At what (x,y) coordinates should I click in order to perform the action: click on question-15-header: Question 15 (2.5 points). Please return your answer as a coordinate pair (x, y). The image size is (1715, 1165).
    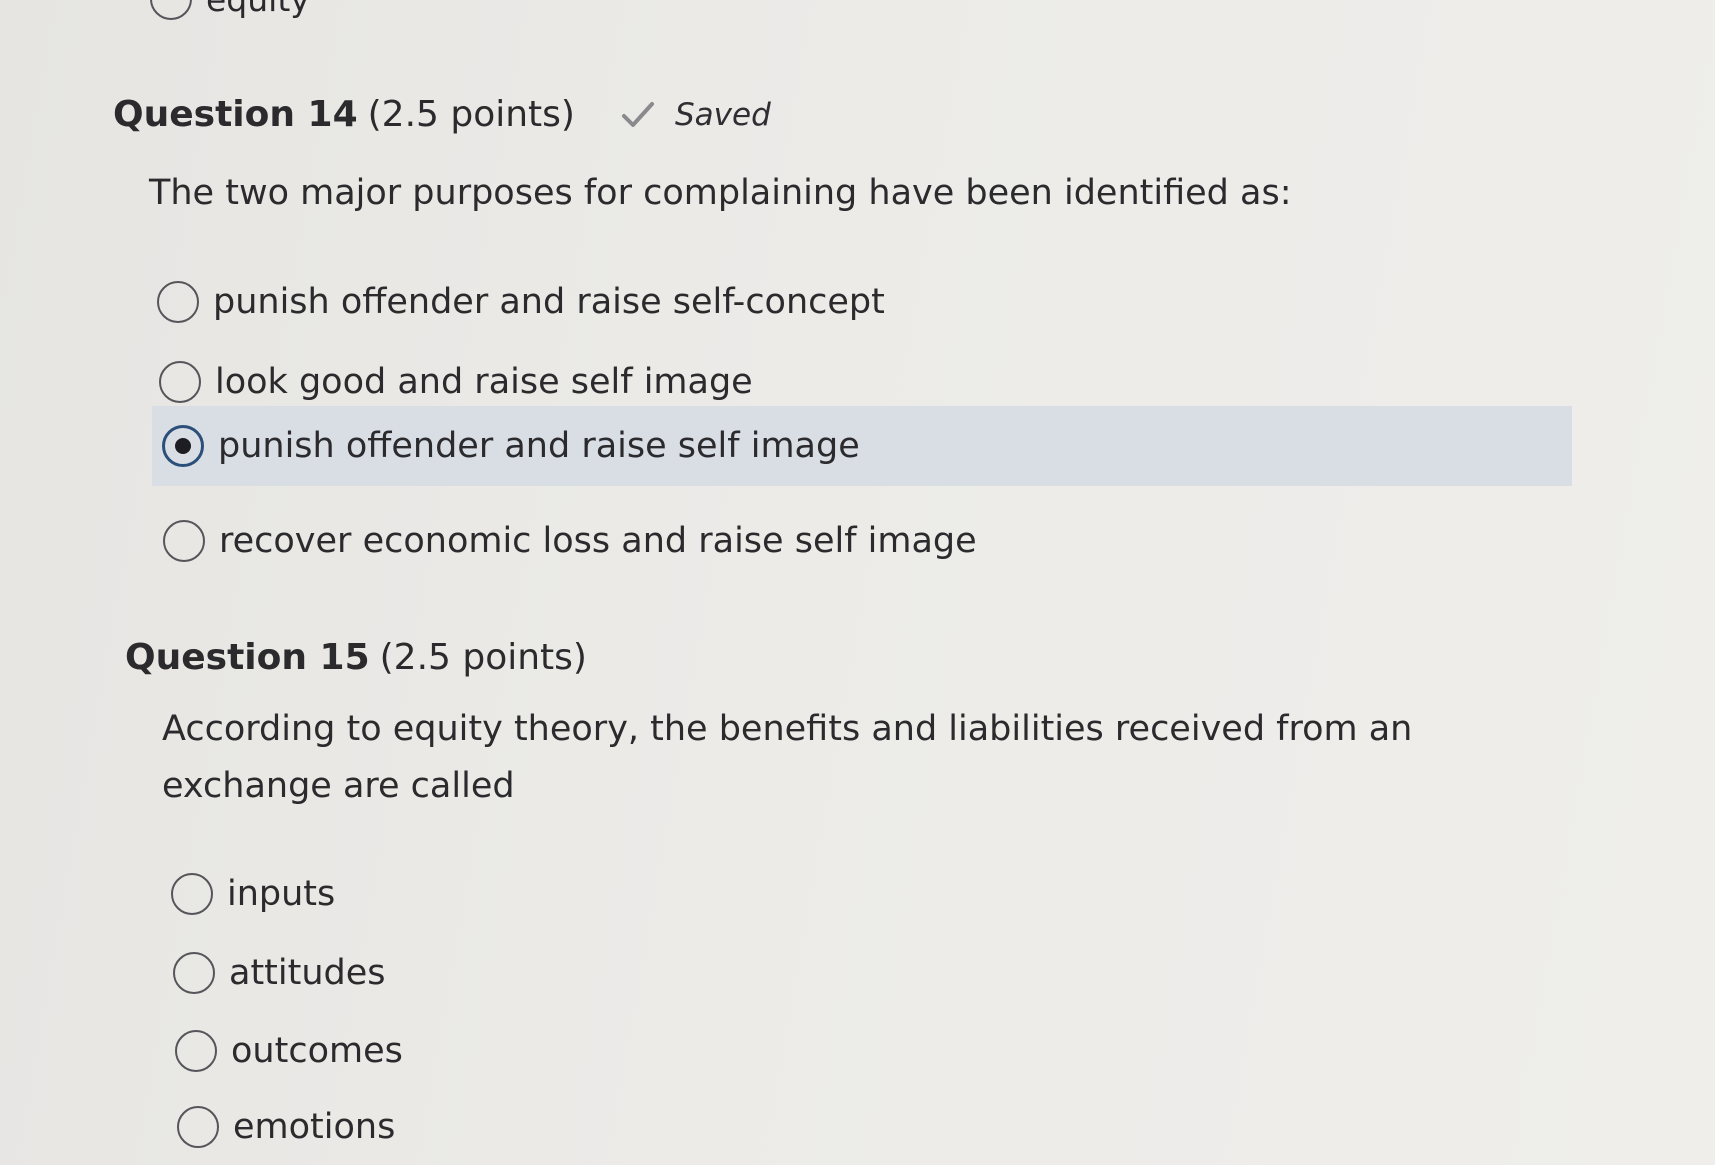
    Looking at the image, I should click on (356, 657).